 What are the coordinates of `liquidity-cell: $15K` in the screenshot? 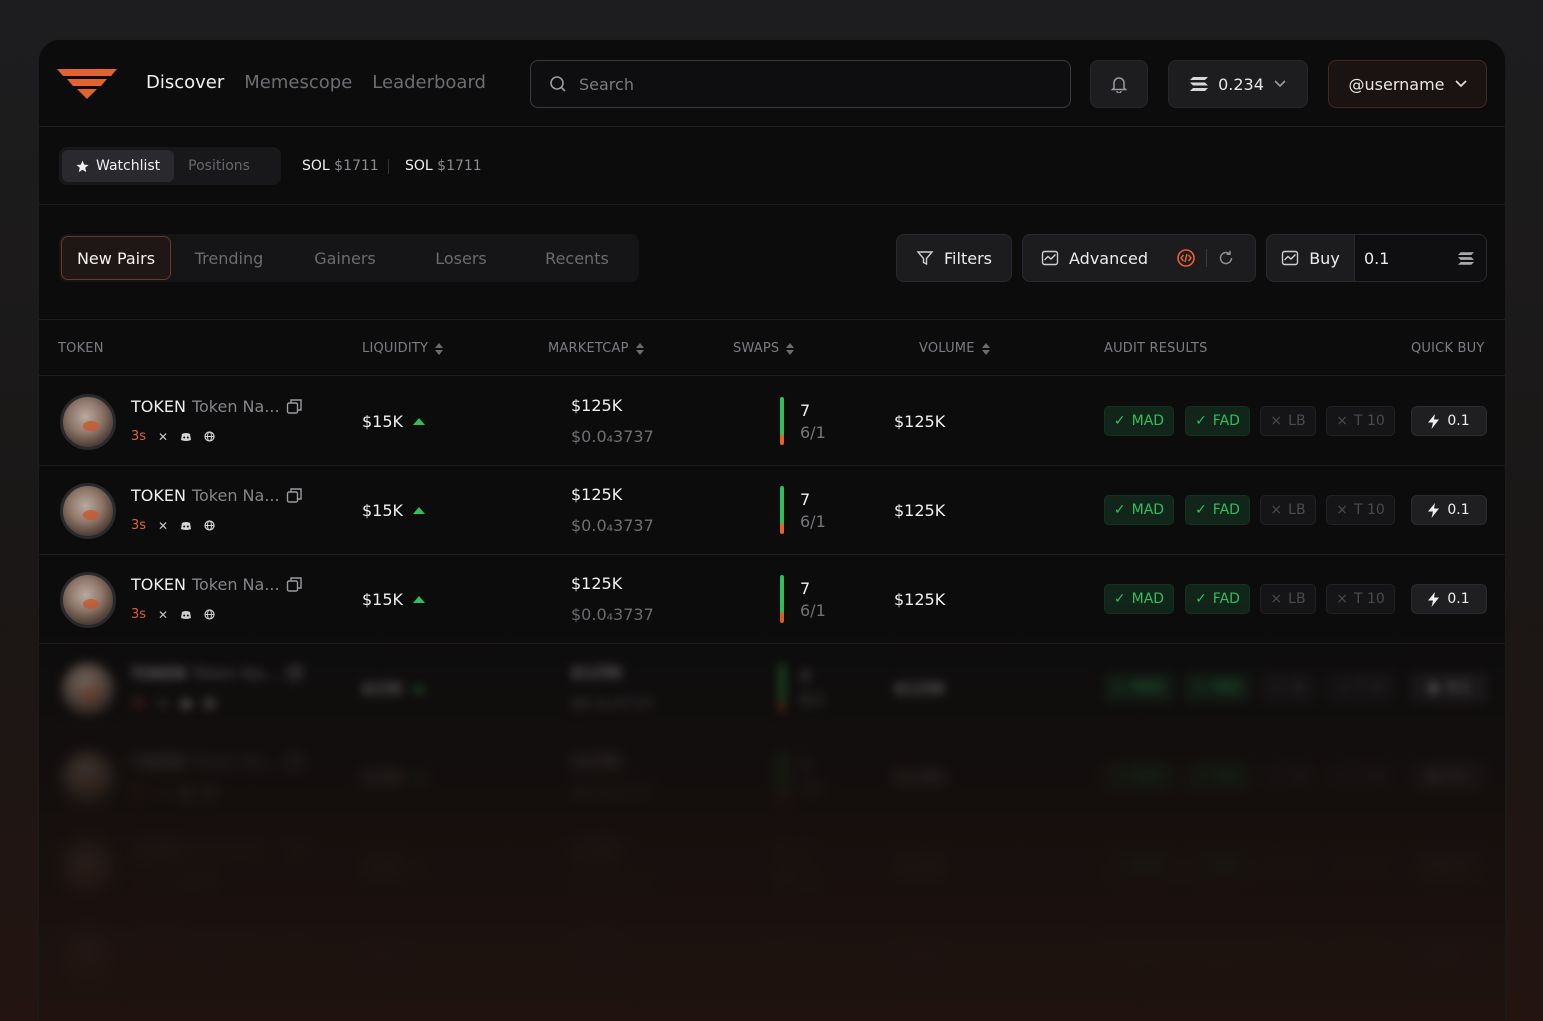 It's located at (394, 510).